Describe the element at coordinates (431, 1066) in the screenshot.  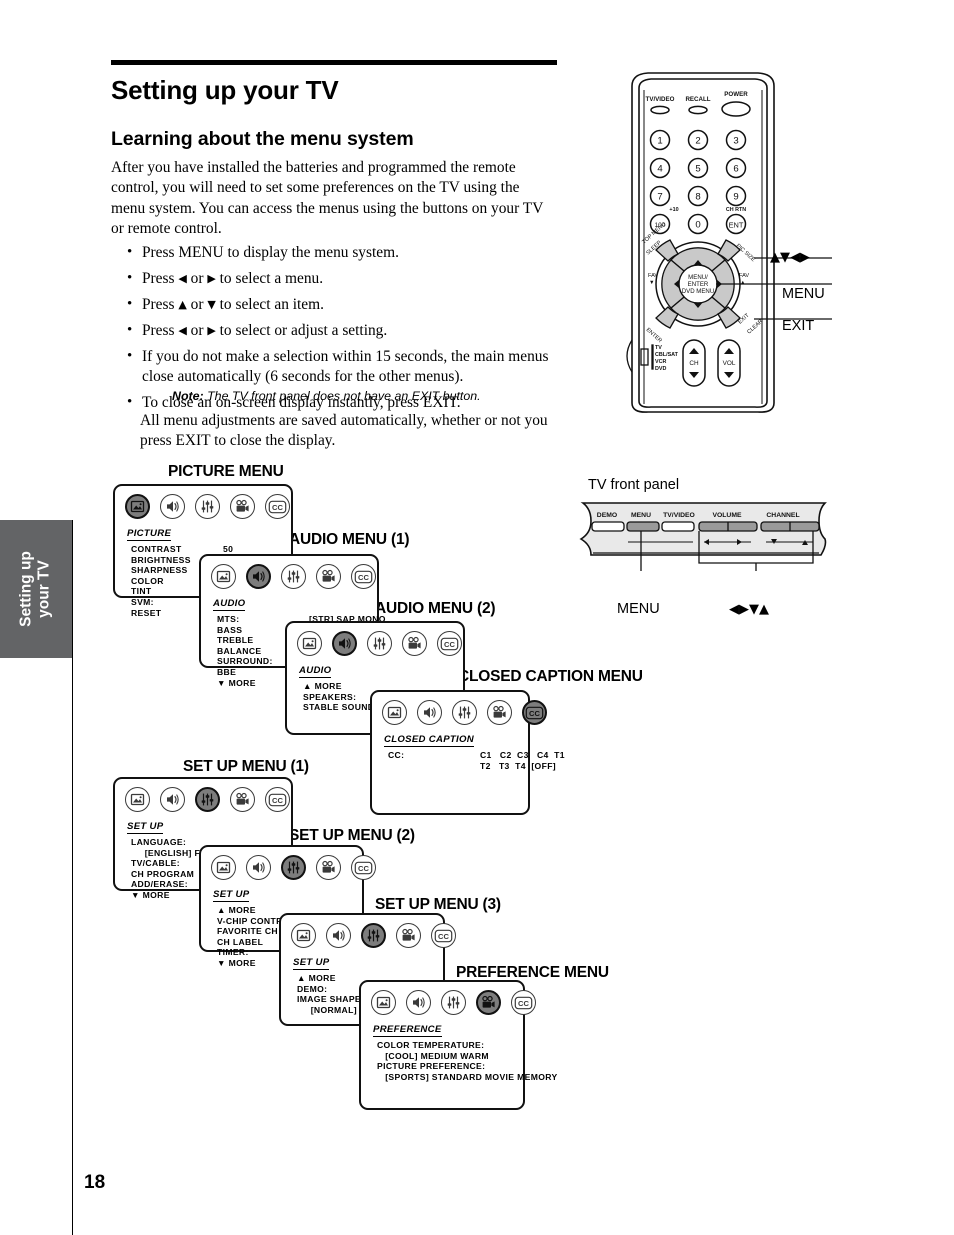
I see `osd-row-label: PICTURE PREFERENCE:` at that location.